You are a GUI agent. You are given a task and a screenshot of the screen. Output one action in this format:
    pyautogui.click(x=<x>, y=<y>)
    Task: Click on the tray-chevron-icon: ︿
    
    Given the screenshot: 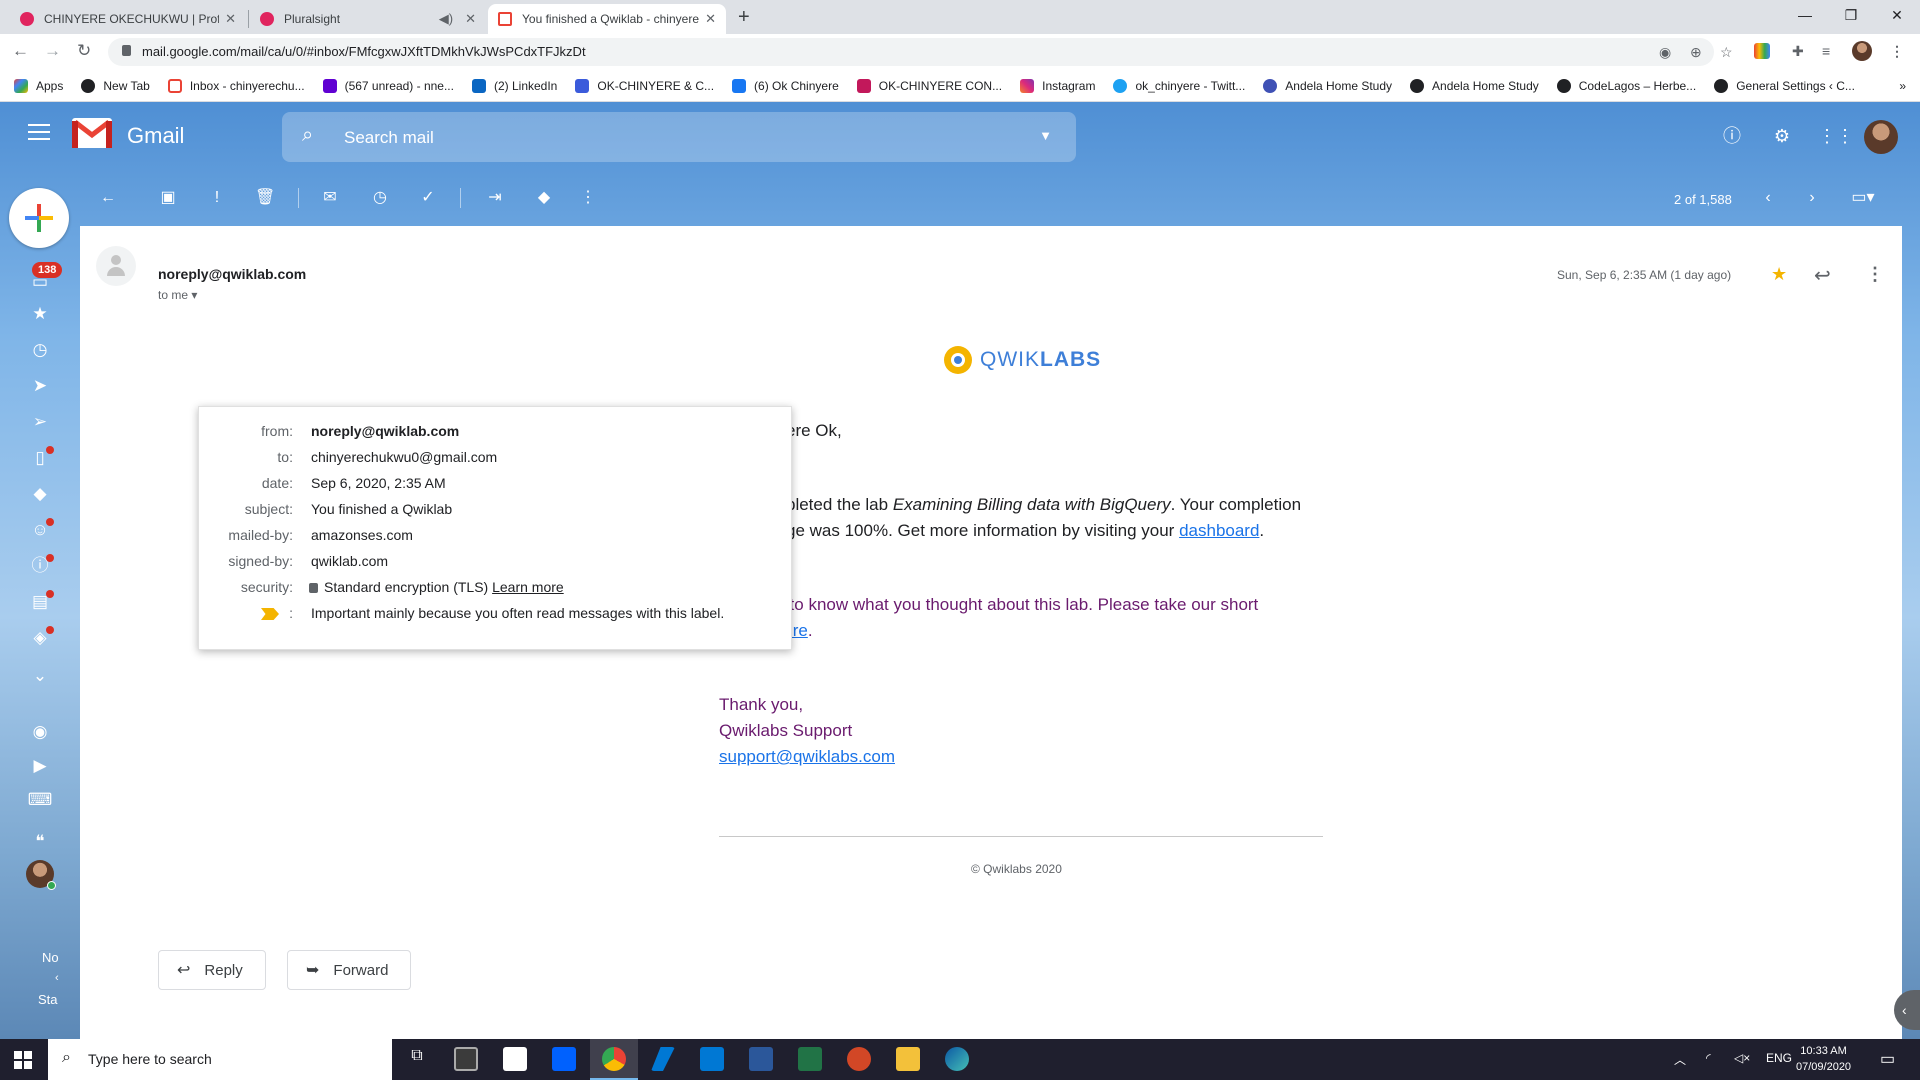 What is the action you would take?
    pyautogui.click(x=1680, y=1059)
    